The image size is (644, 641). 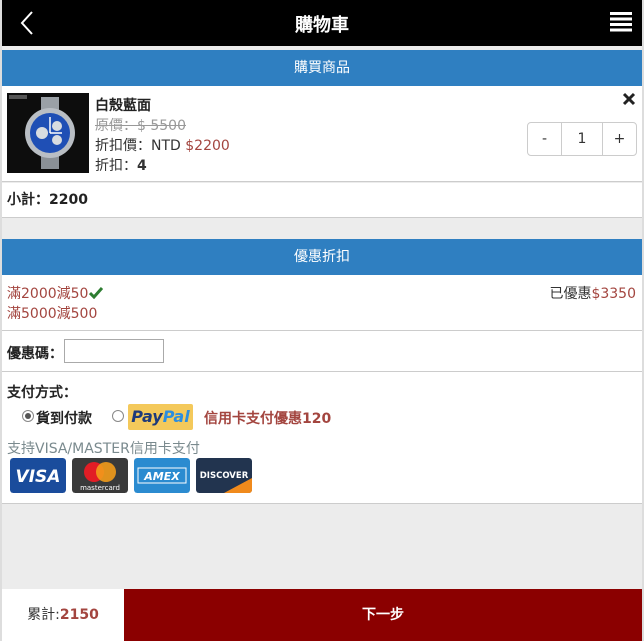 I want to click on cart-total: 累計:2150, so click(x=63, y=615).